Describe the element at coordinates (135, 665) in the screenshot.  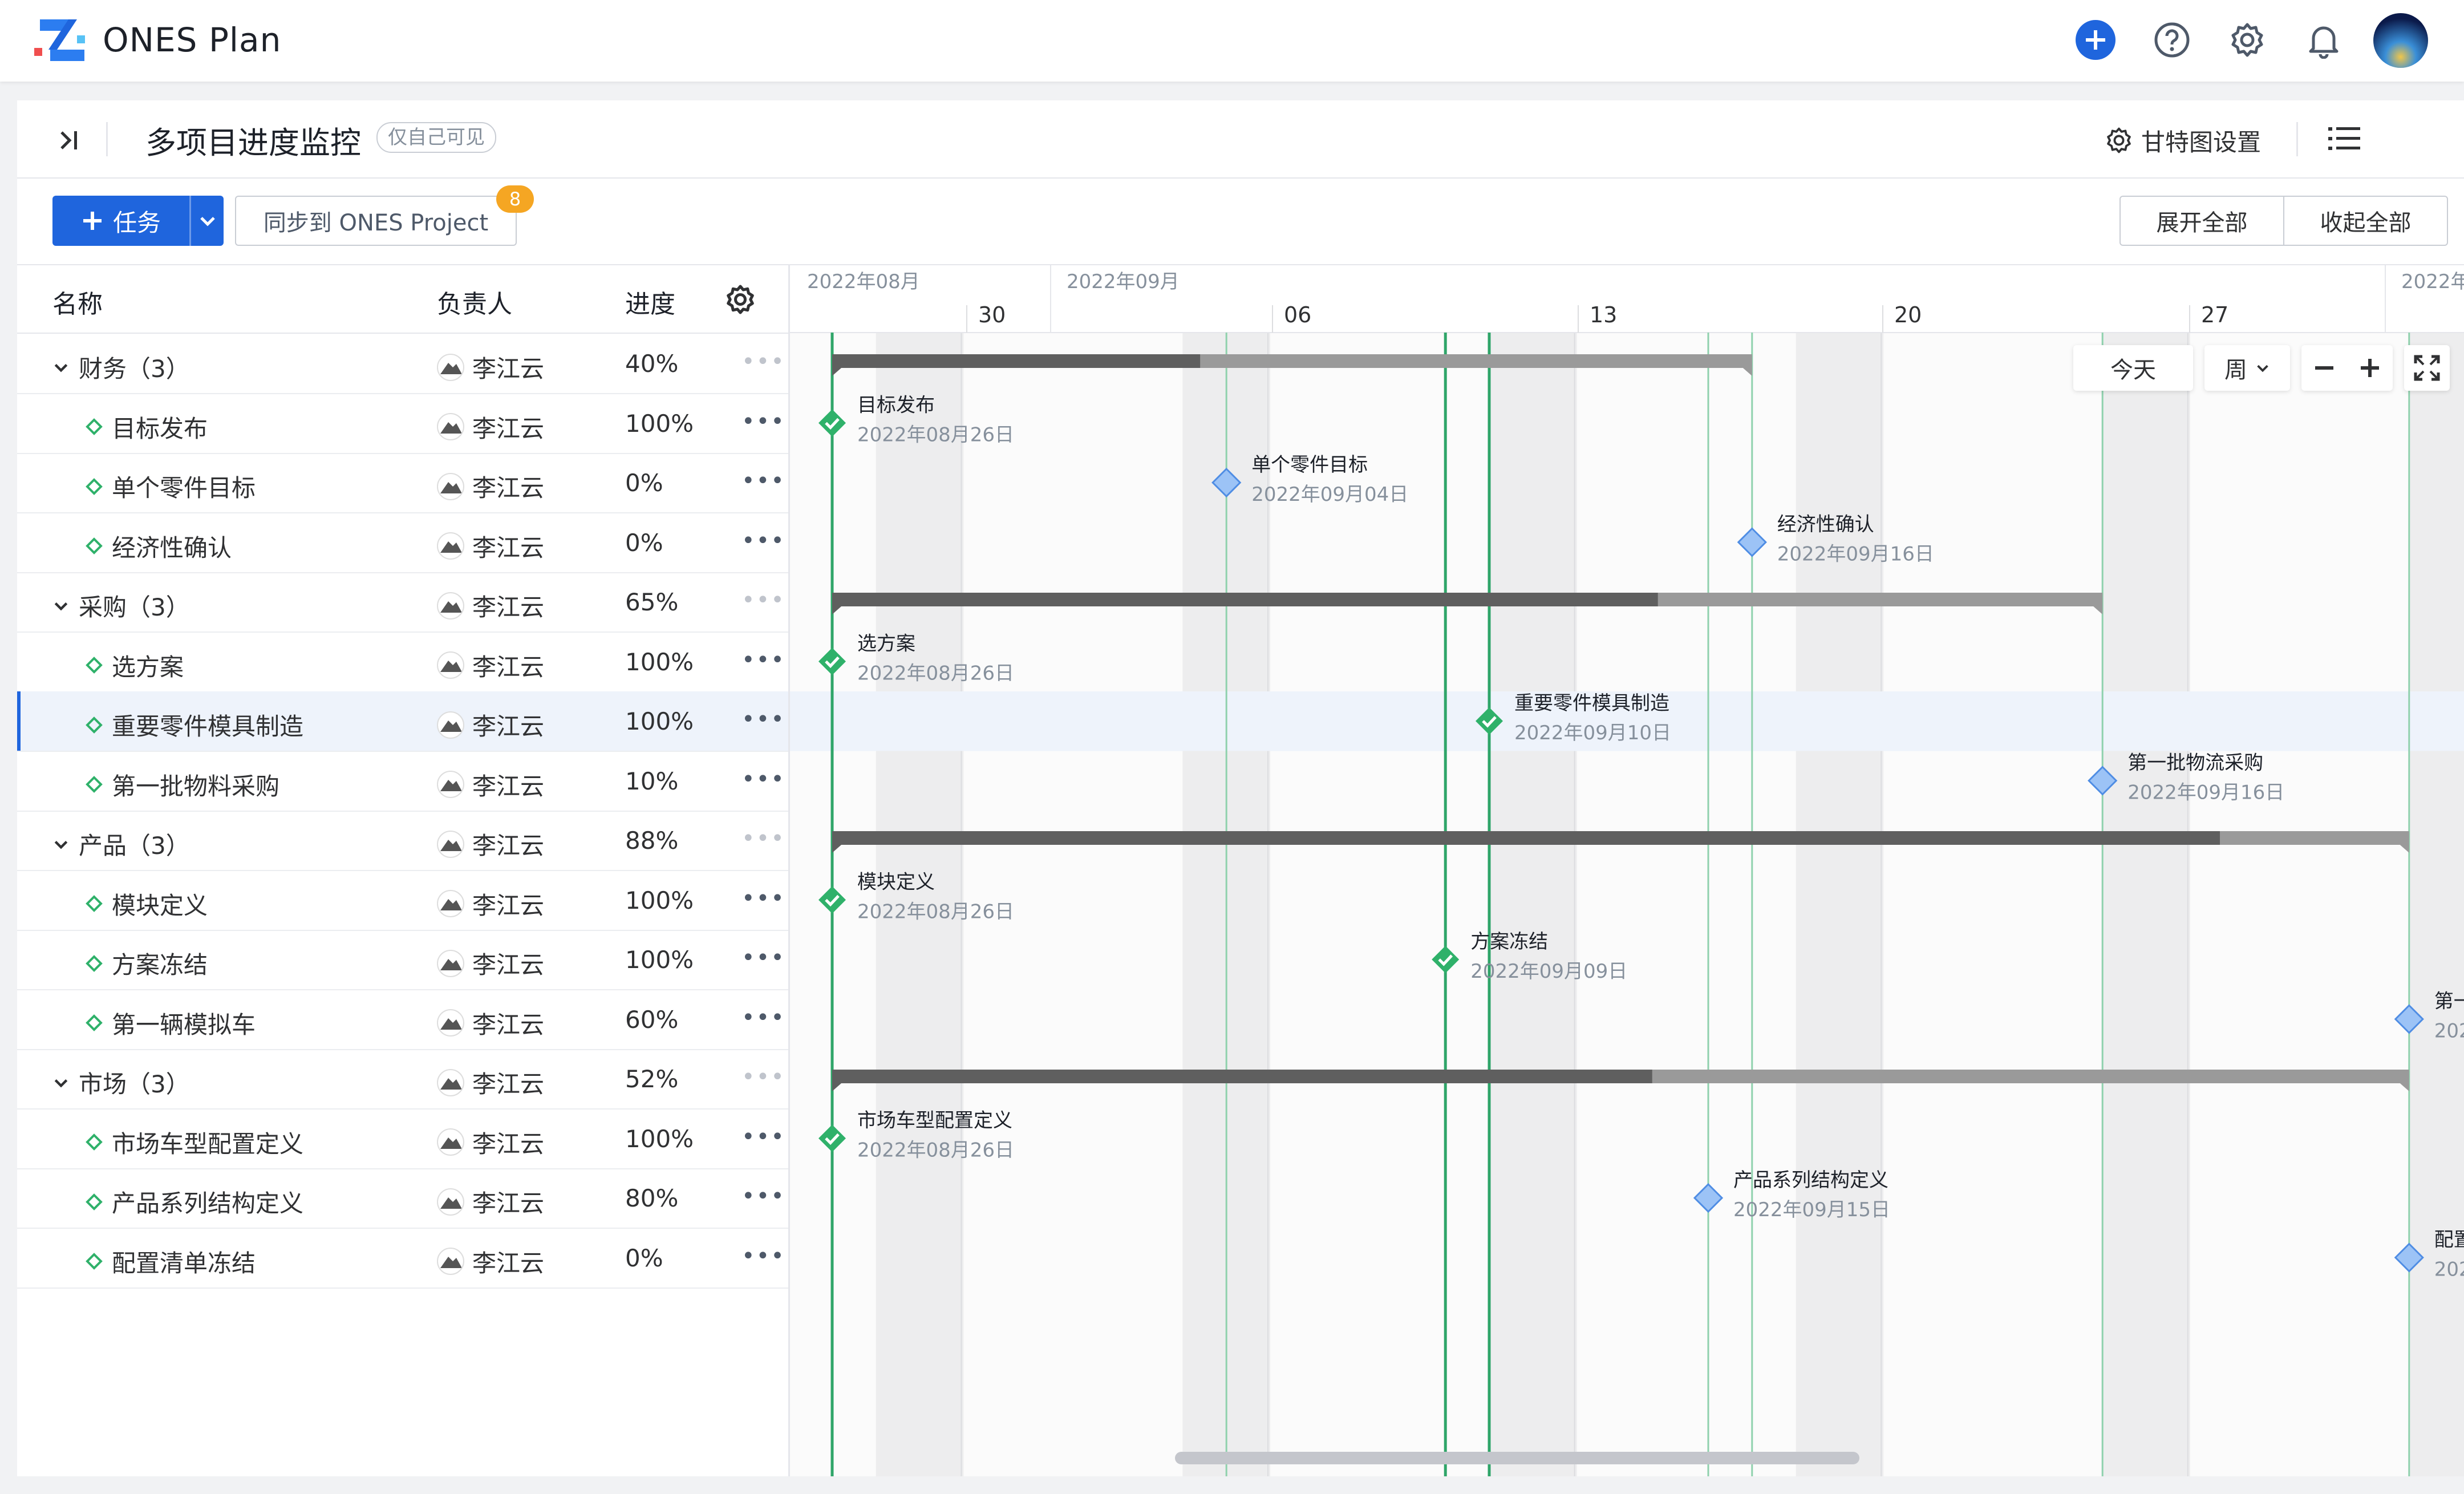
I see `task-name-cell: 选方案` at that location.